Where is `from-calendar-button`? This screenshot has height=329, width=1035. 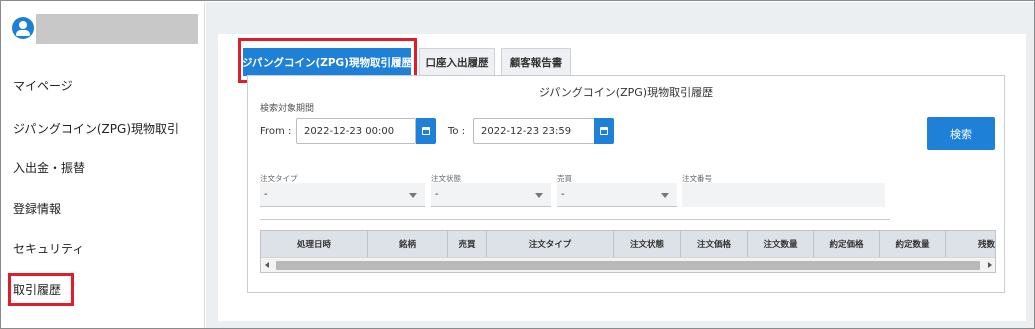 from-calendar-button is located at coordinates (426, 131).